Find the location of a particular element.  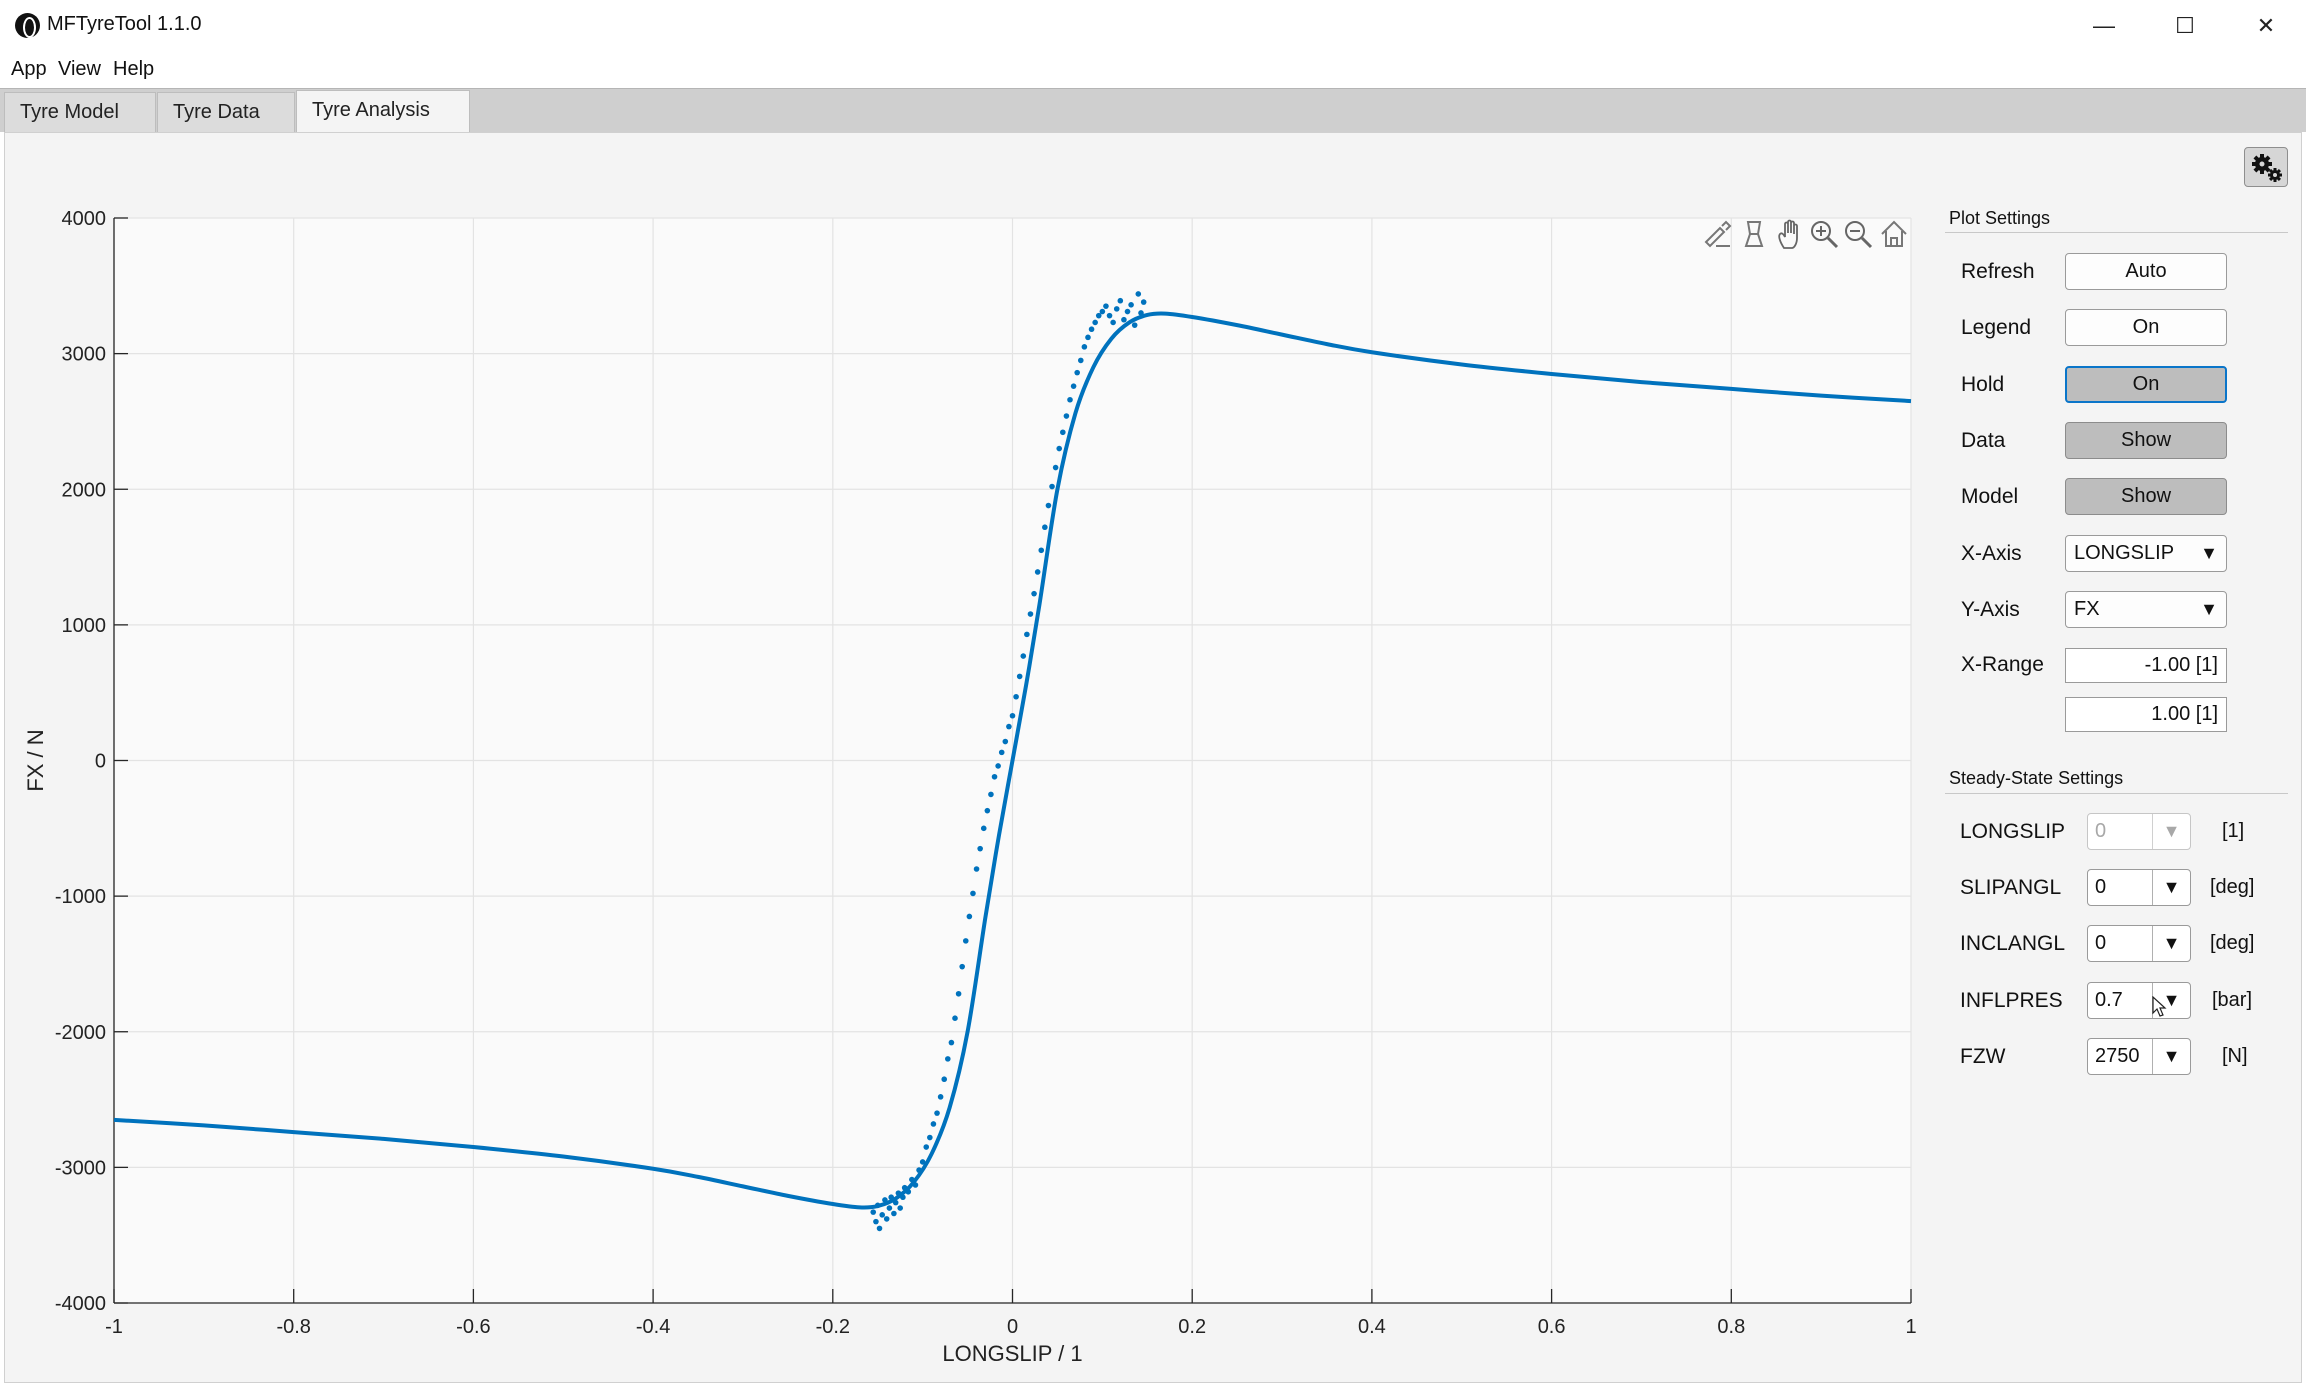

tab-tyre-data: Tyre Data is located at coordinates (226, 112).